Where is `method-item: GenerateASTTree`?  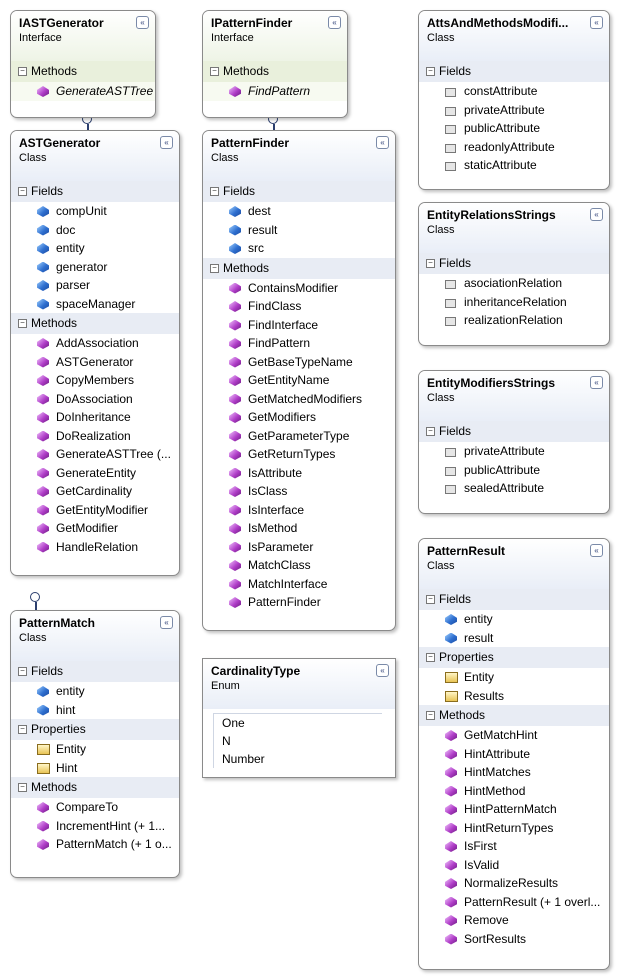 method-item: GenerateASTTree is located at coordinates (83, 91).